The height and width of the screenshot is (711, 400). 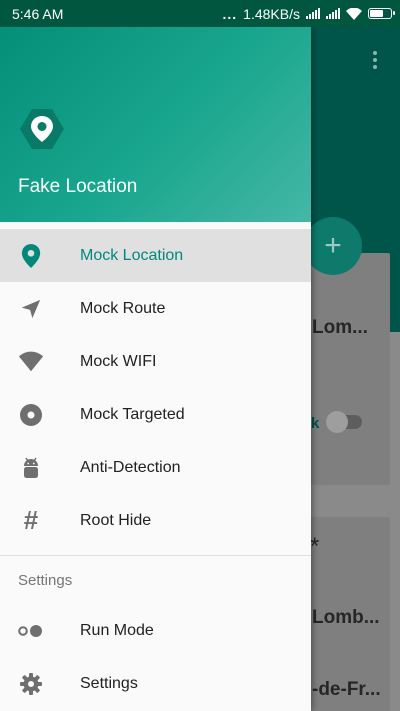 What do you see at coordinates (31, 468) in the screenshot?
I see `android-icon` at bounding box center [31, 468].